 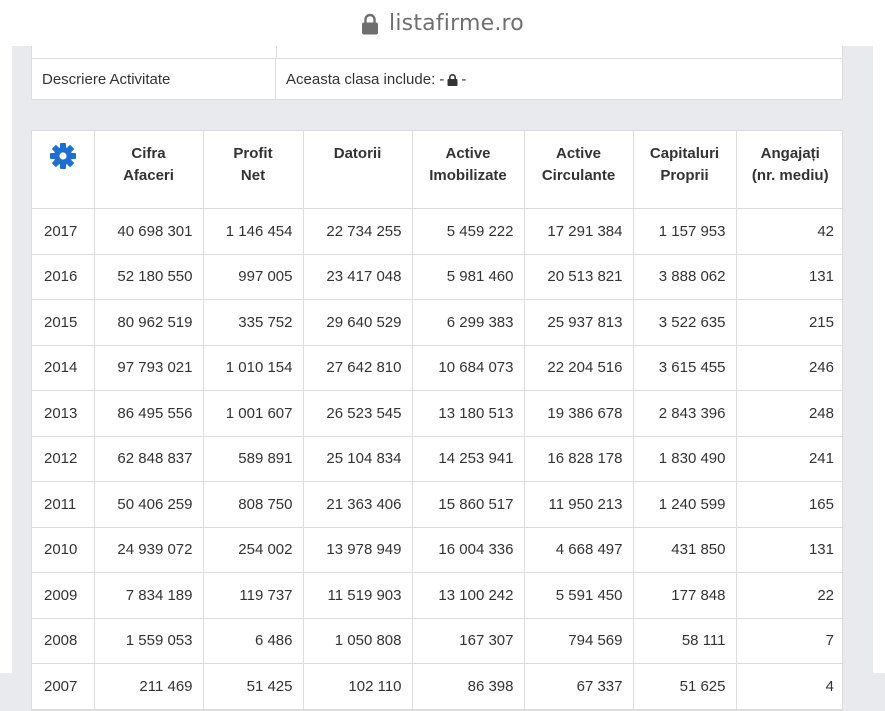 What do you see at coordinates (468, 686) in the screenshot?
I see `cell-active-imobilizate: 86 398` at bounding box center [468, 686].